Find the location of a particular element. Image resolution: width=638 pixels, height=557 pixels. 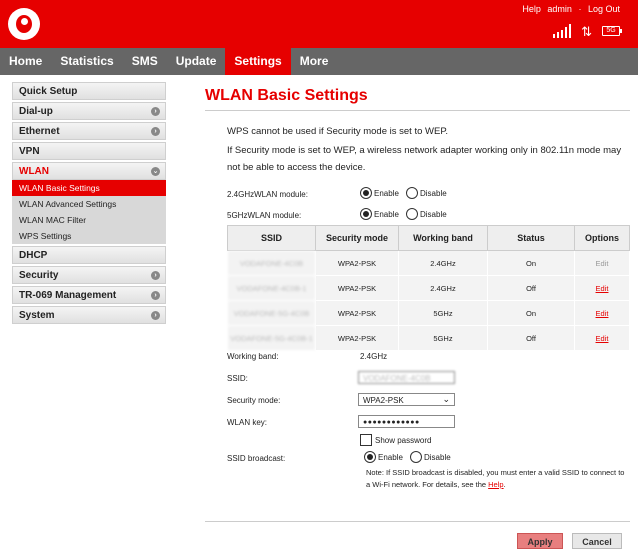

sidebar-subitem-wlan-advanced: WLAN Advanced Settings is located at coordinates (89, 204).